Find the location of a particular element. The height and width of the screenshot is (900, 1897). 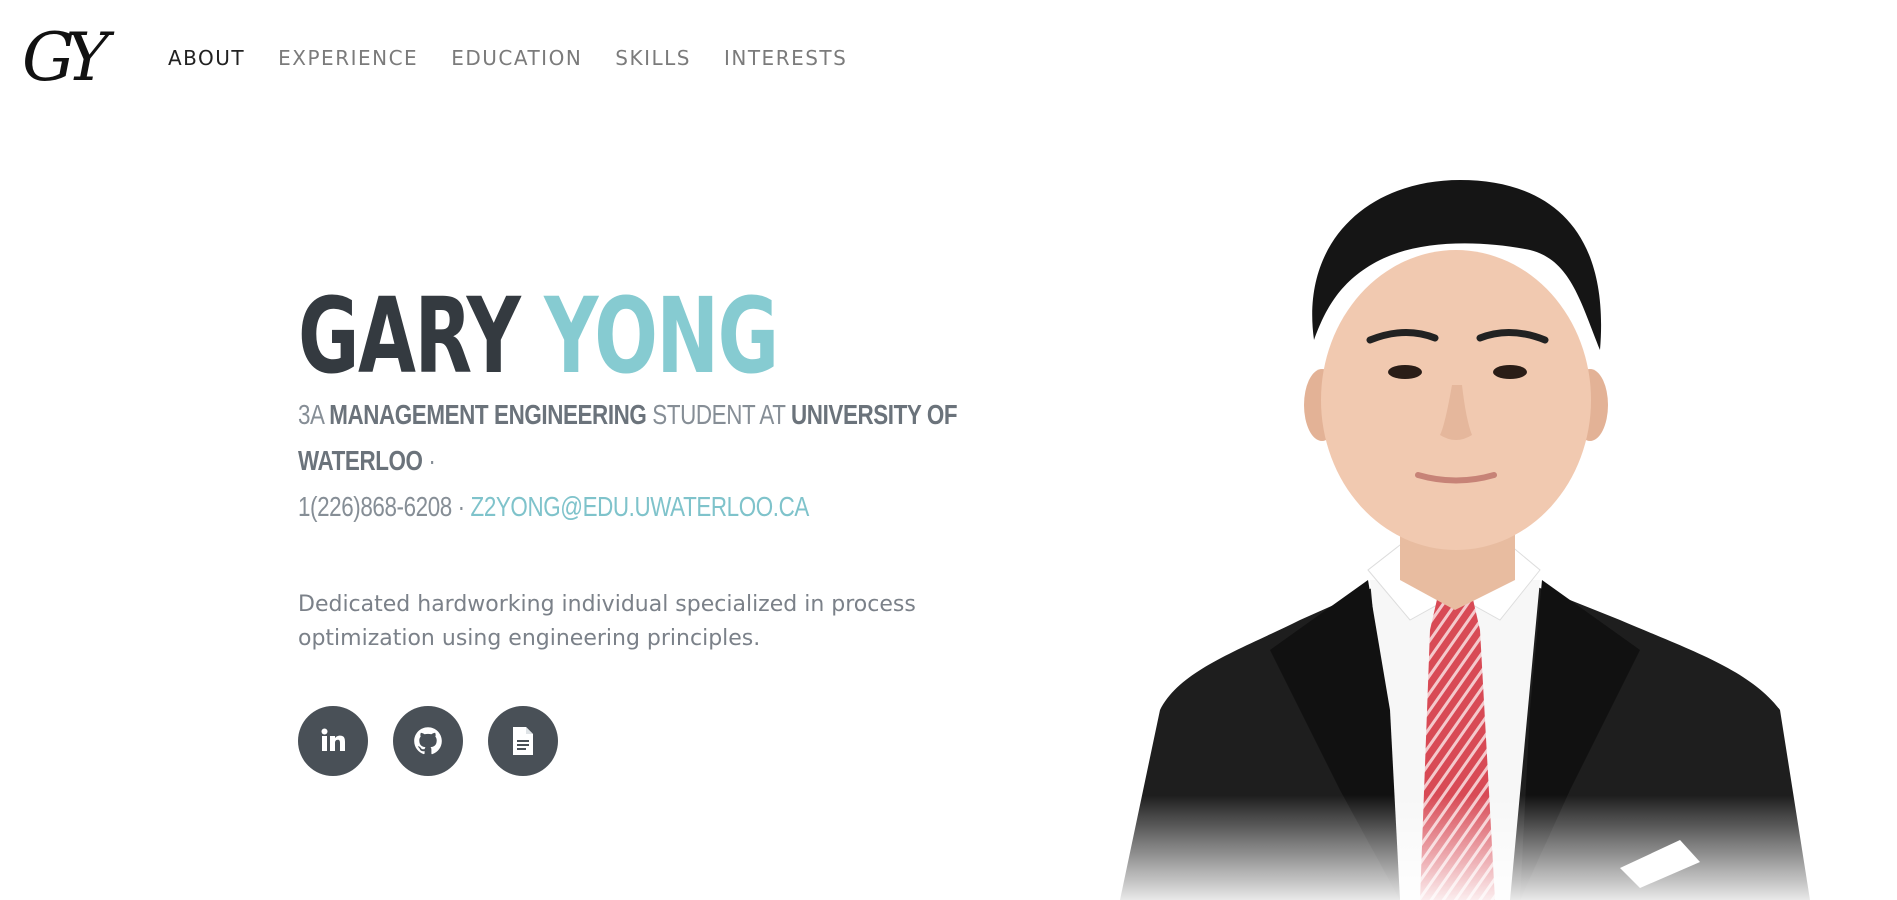

resume-button is located at coordinates (523, 741).